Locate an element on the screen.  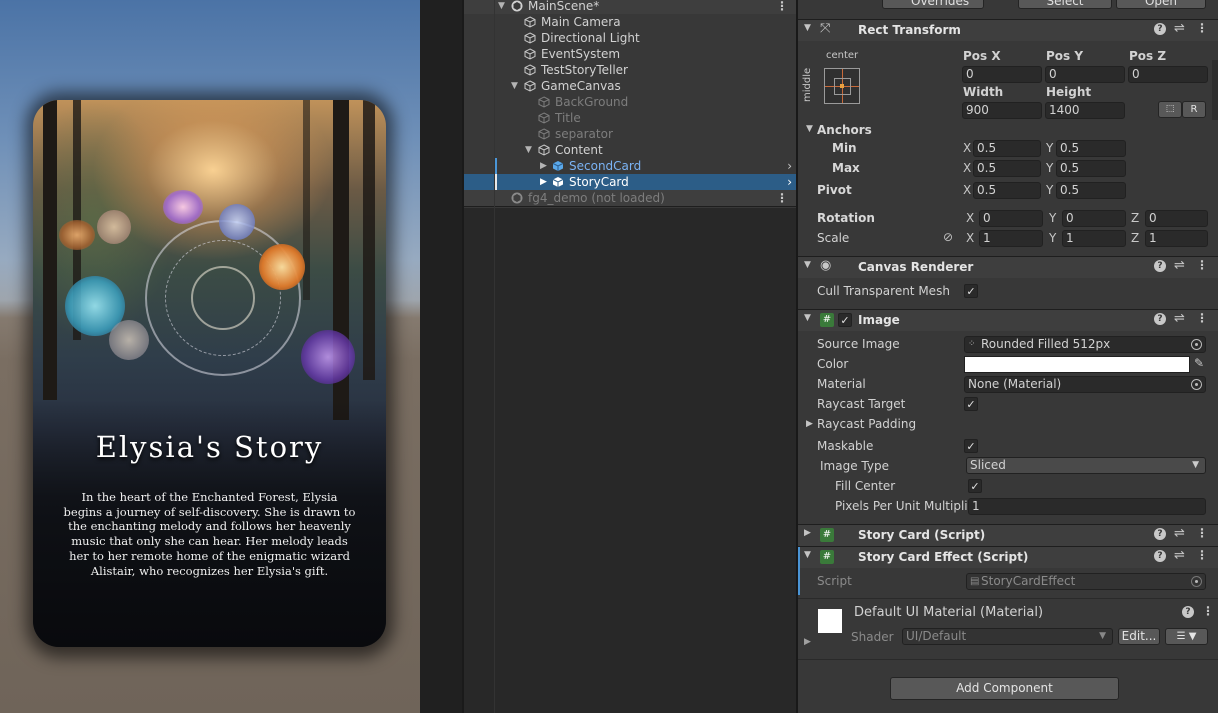
shader-options-button: ☰ ▼ is located at coordinates (1186, 636).